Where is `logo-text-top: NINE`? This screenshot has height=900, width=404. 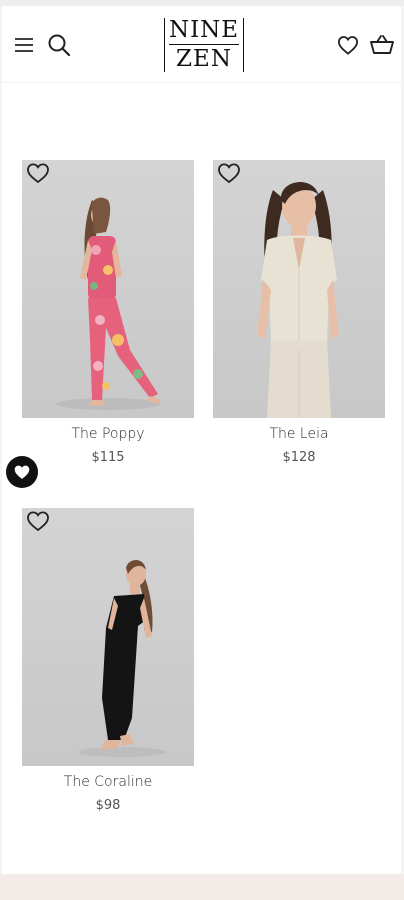
logo-text-top: NINE is located at coordinates (204, 31).